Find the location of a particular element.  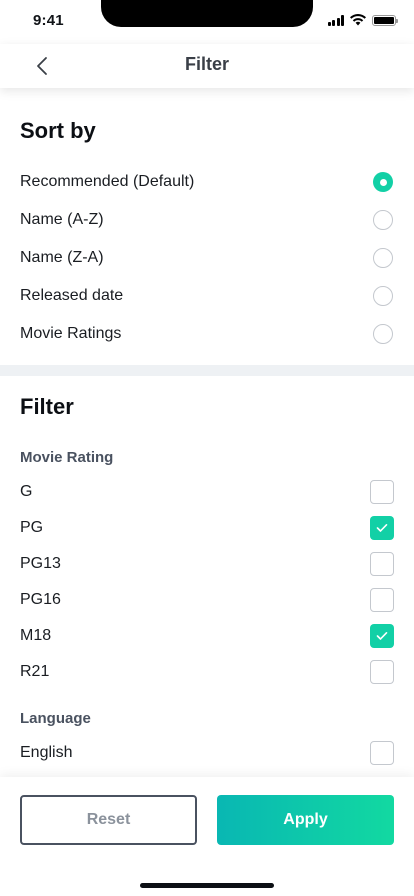

status-icons is located at coordinates (362, 20).